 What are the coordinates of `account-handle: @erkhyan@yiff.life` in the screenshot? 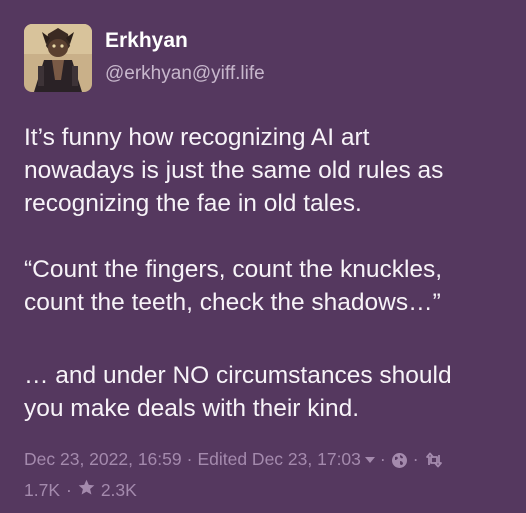 It's located at (185, 74).